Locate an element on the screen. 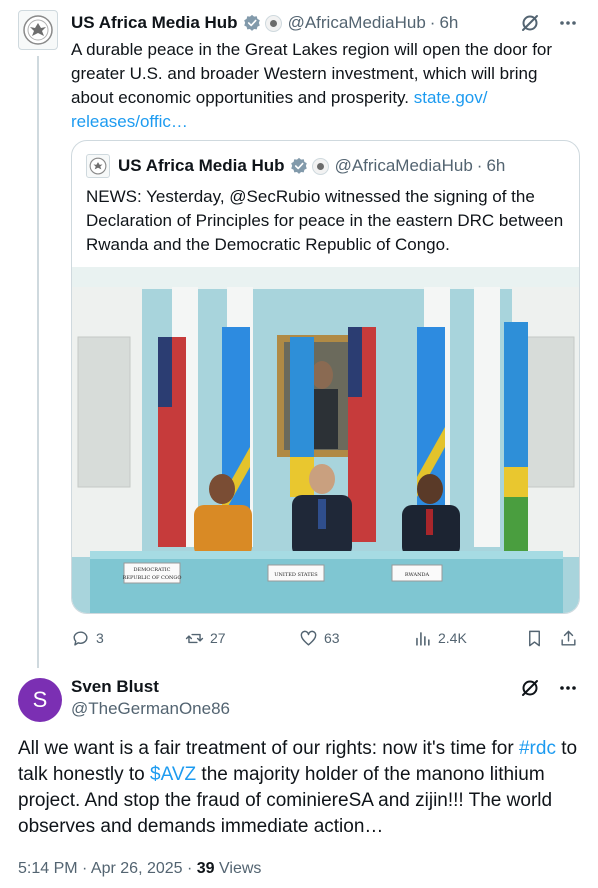 This screenshot has width=598, height=888. quoted-tweet-header: US Africa Media Hub @AfricaMediaHub · 6h is located at coordinates (295, 166).